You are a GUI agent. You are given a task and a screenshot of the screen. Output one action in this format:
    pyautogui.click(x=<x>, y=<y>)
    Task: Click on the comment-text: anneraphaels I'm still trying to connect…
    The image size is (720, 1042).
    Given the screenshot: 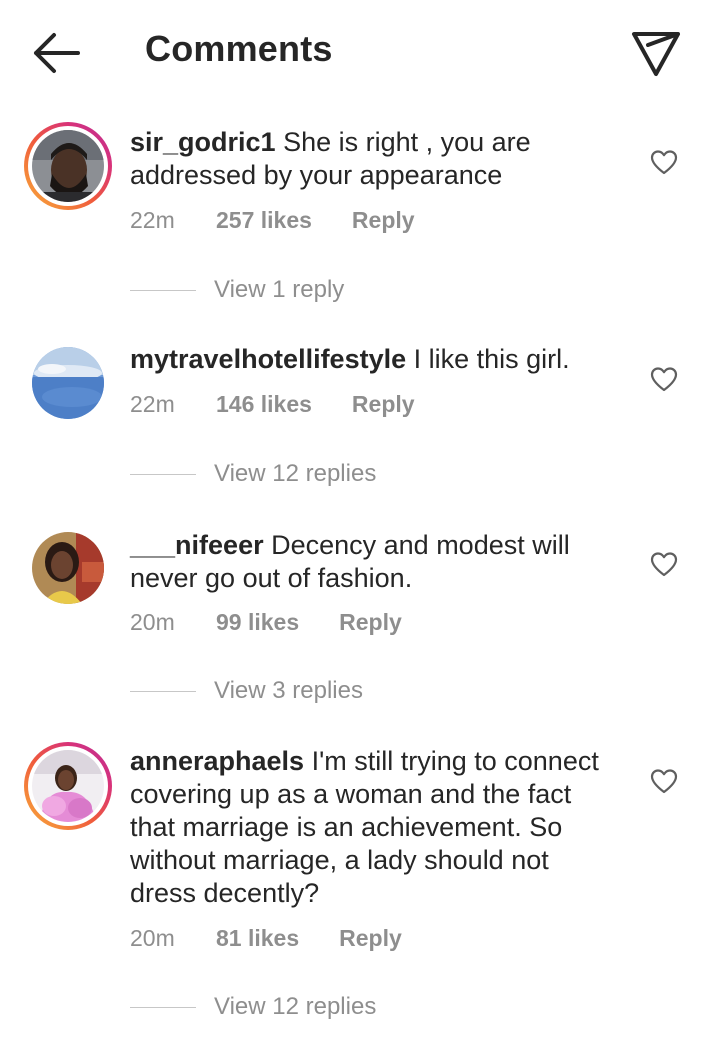 What is the action you would take?
    pyautogui.click(x=375, y=827)
    